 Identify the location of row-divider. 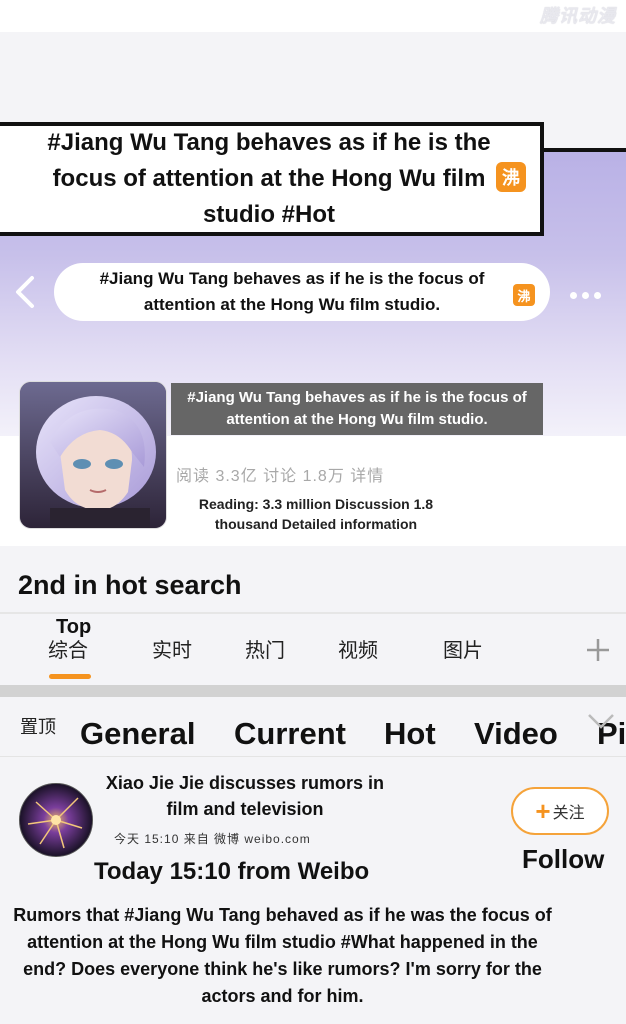
(313, 756).